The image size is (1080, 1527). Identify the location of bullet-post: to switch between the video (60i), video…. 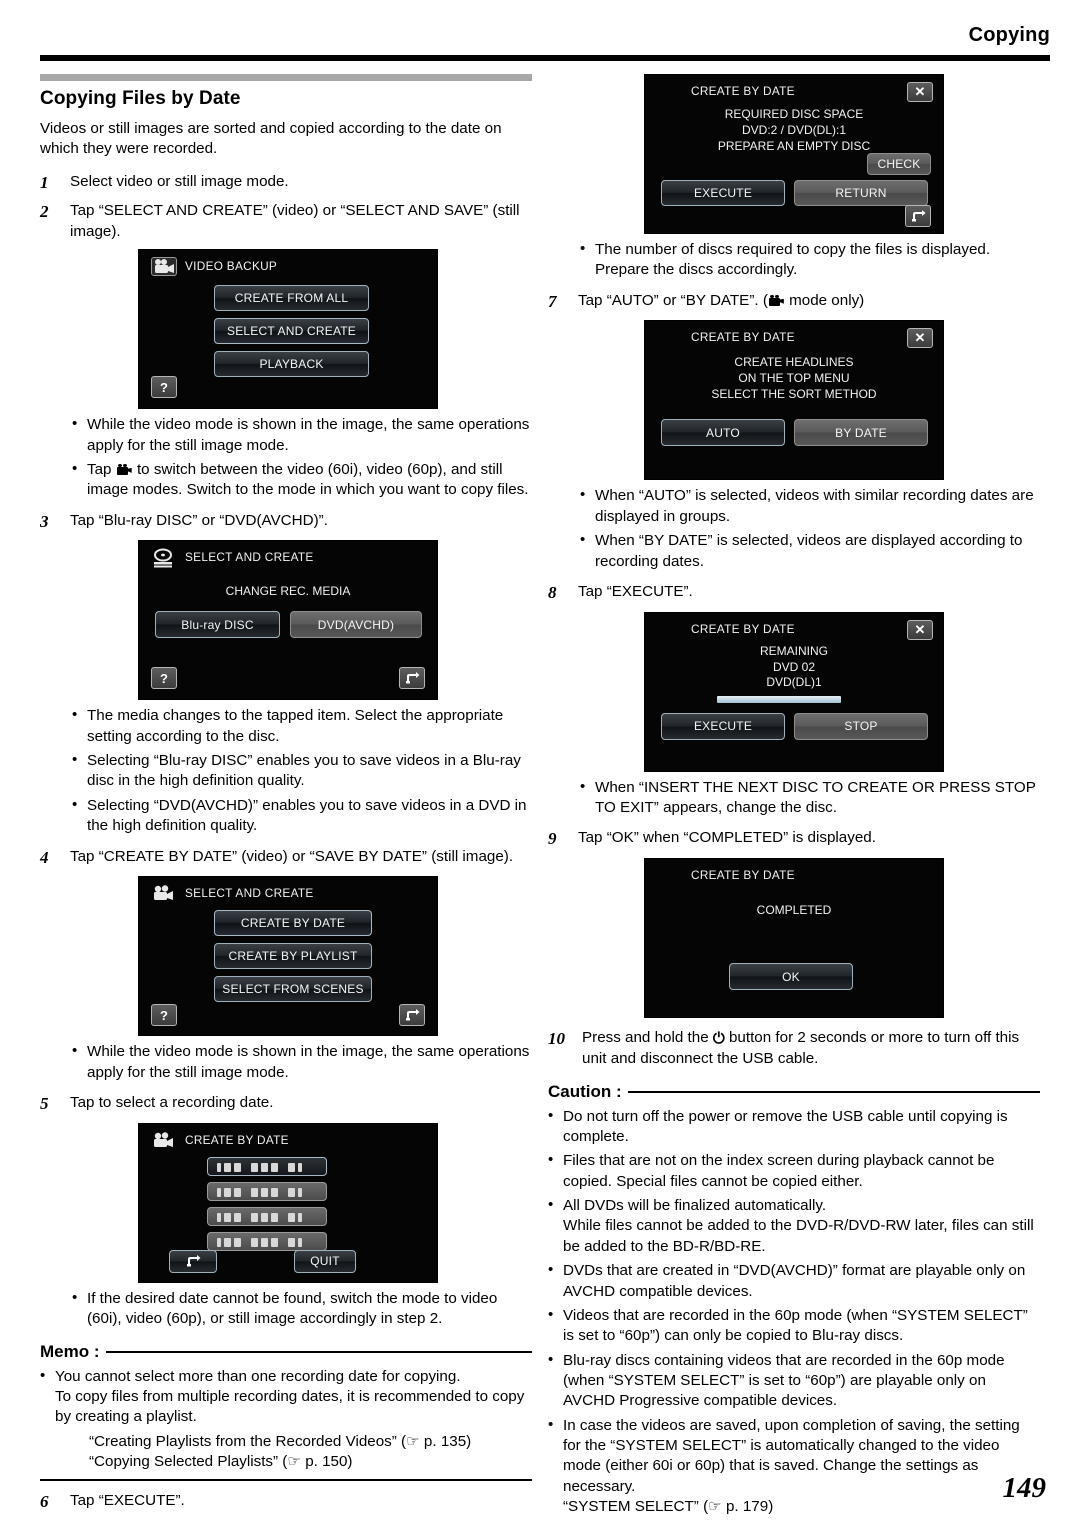
(308, 479).